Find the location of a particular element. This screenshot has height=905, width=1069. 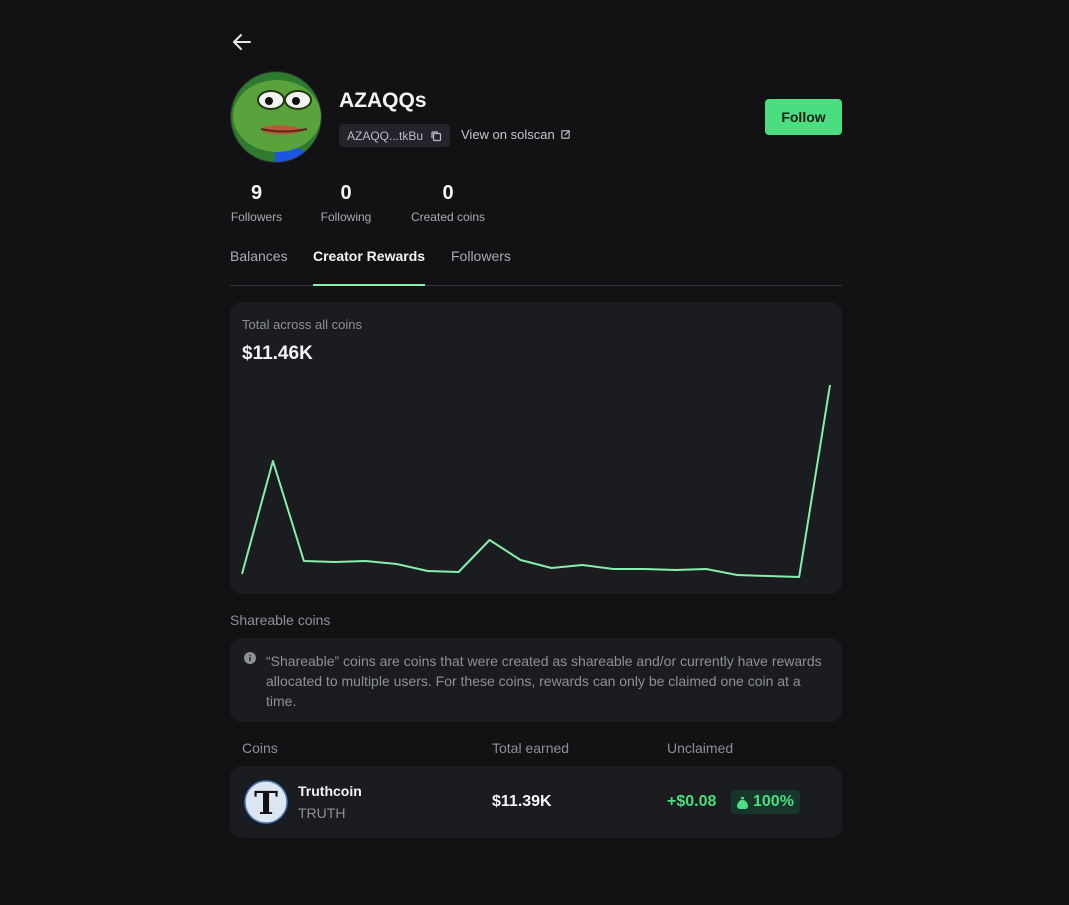

shareable-coins-heading: Shareable coins is located at coordinates (280, 620).